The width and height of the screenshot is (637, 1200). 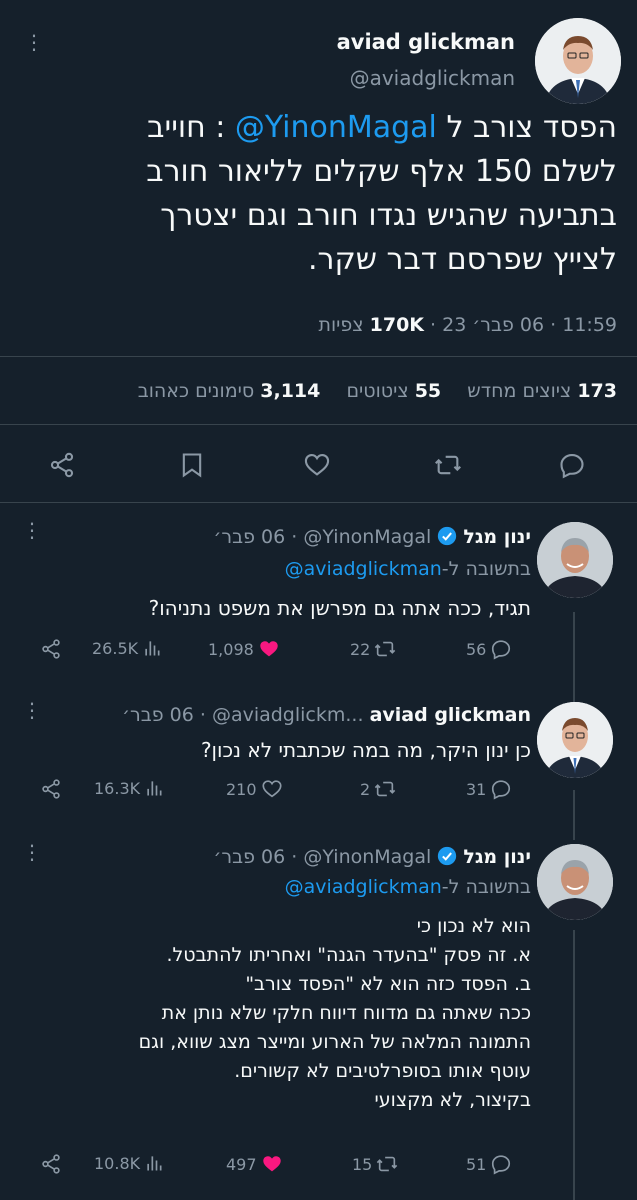 I want to click on retweets-count: 2, so click(x=365, y=789).